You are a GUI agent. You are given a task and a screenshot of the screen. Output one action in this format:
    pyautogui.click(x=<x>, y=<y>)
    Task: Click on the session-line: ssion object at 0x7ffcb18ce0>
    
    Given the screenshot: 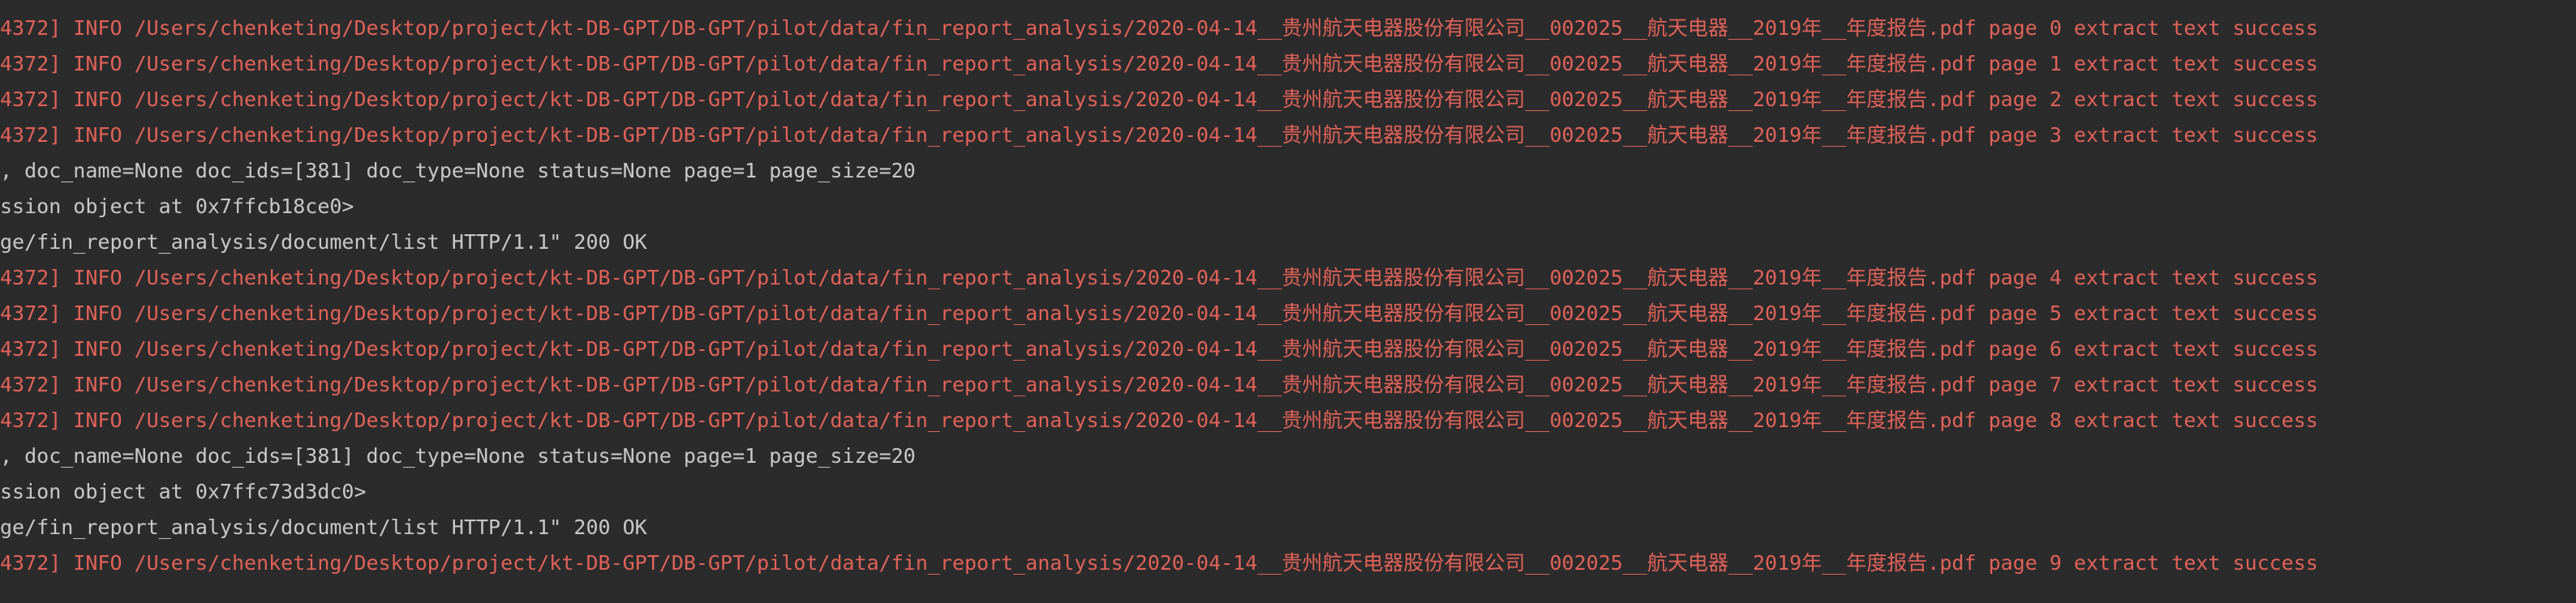 What is the action you would take?
    pyautogui.click(x=177, y=206)
    